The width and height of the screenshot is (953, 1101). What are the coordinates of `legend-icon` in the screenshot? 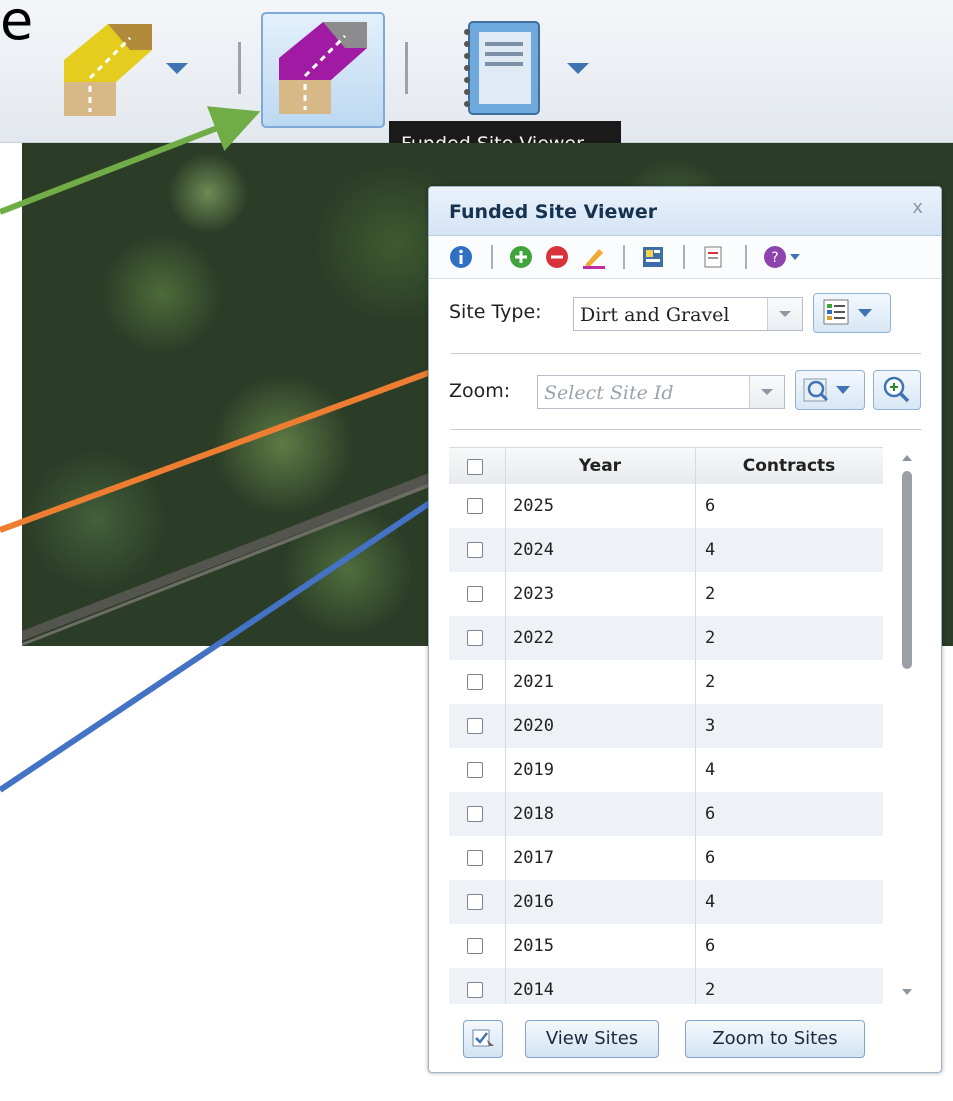 It's located at (847, 312).